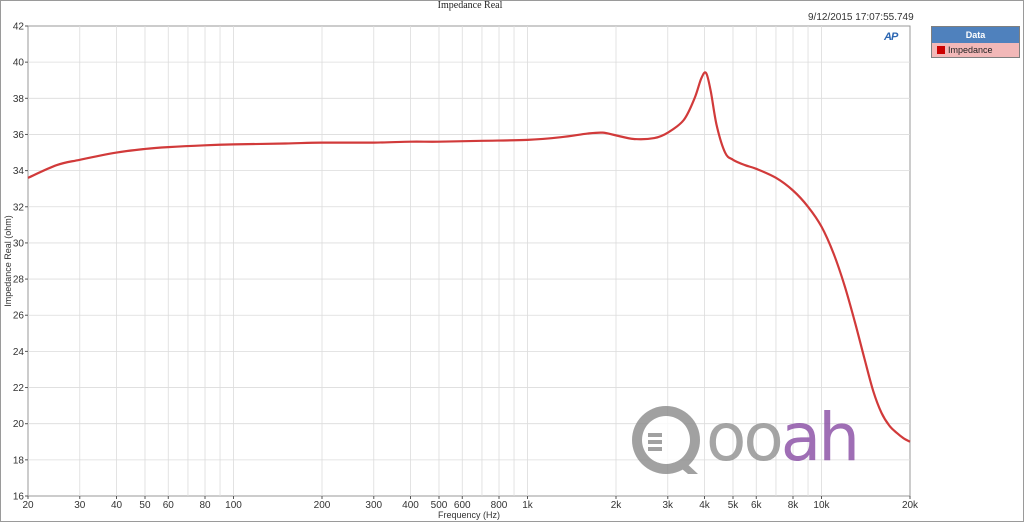  I want to click on y-tick-label: 28, so click(19, 280).